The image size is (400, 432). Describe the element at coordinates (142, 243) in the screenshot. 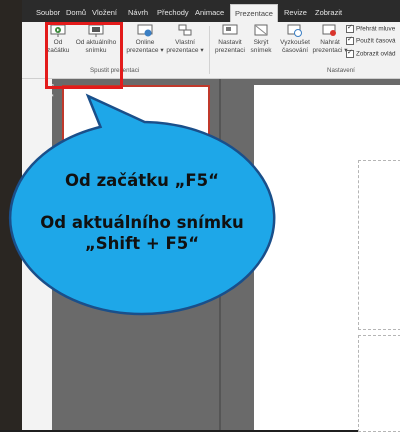

I see `callout-line-3: „Shift + F5“` at that location.